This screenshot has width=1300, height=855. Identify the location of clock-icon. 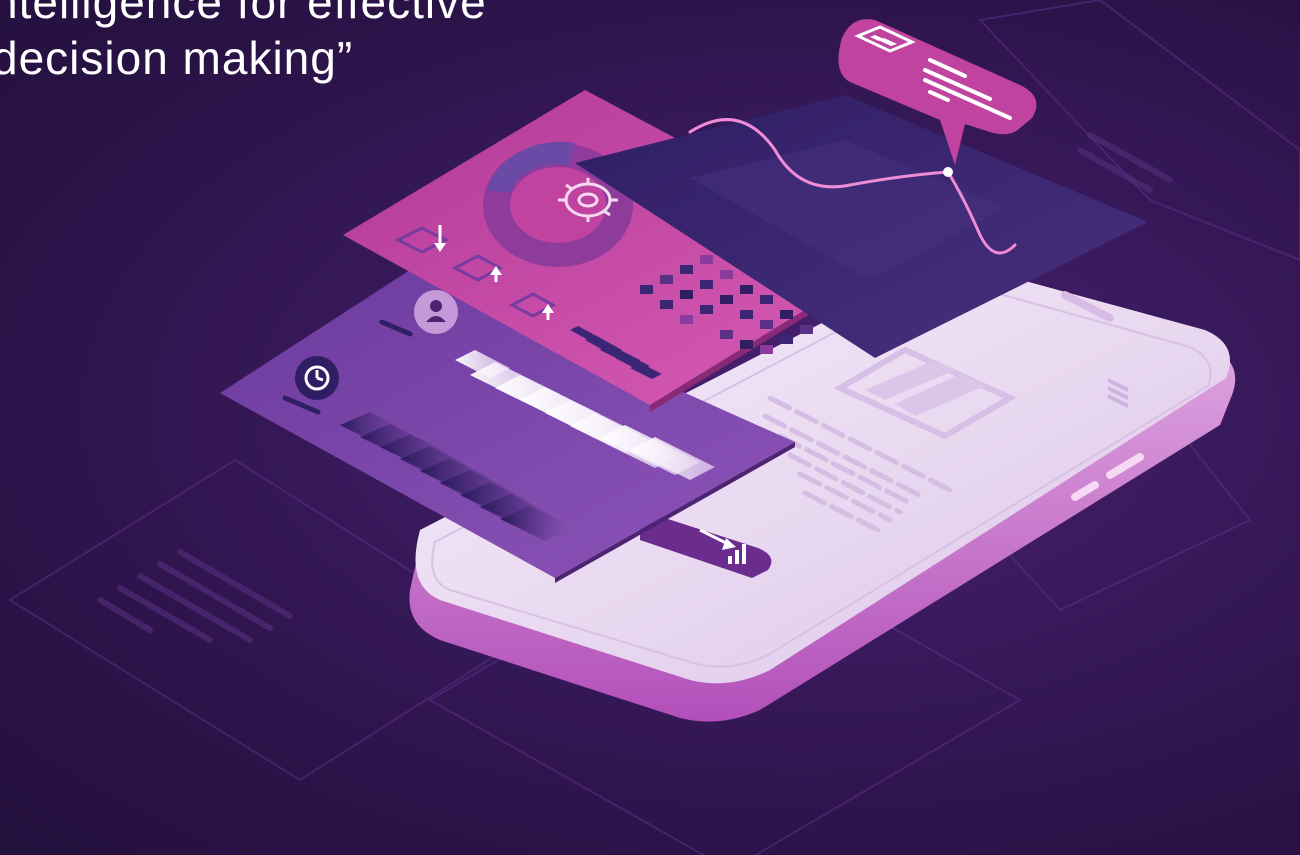
(317, 378).